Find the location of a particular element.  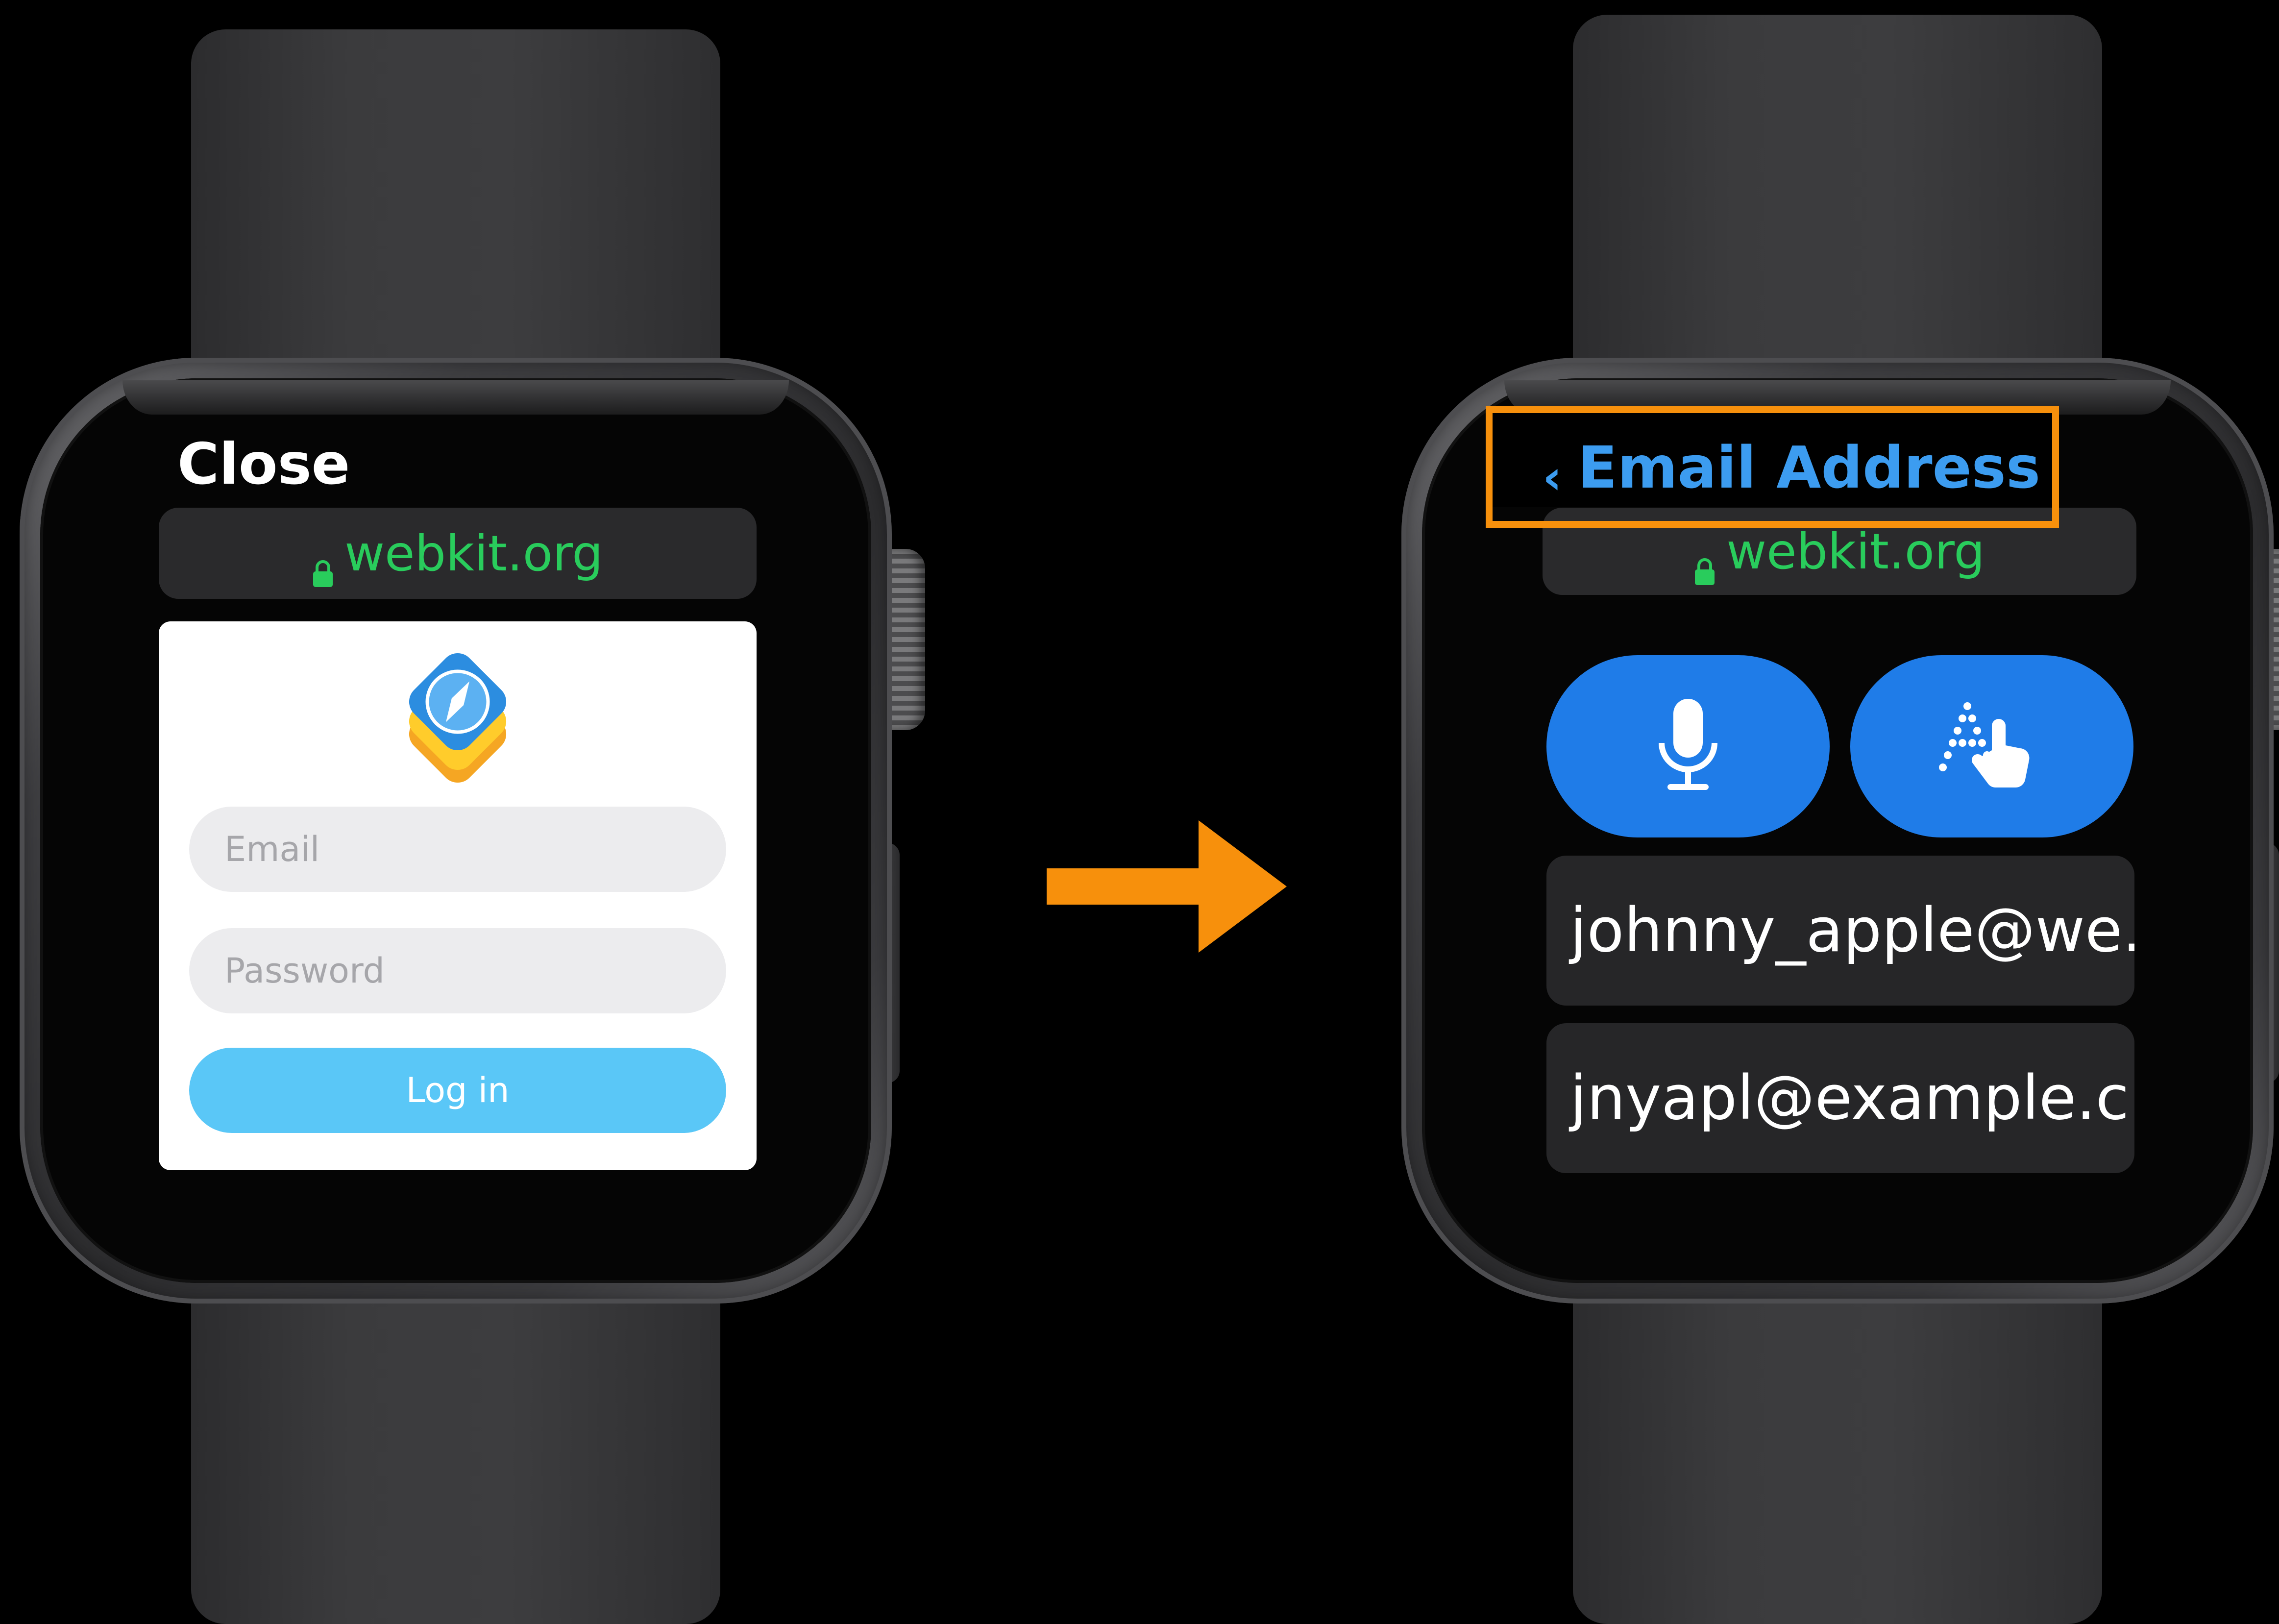

url-bar: webkit.org is located at coordinates (458, 553).